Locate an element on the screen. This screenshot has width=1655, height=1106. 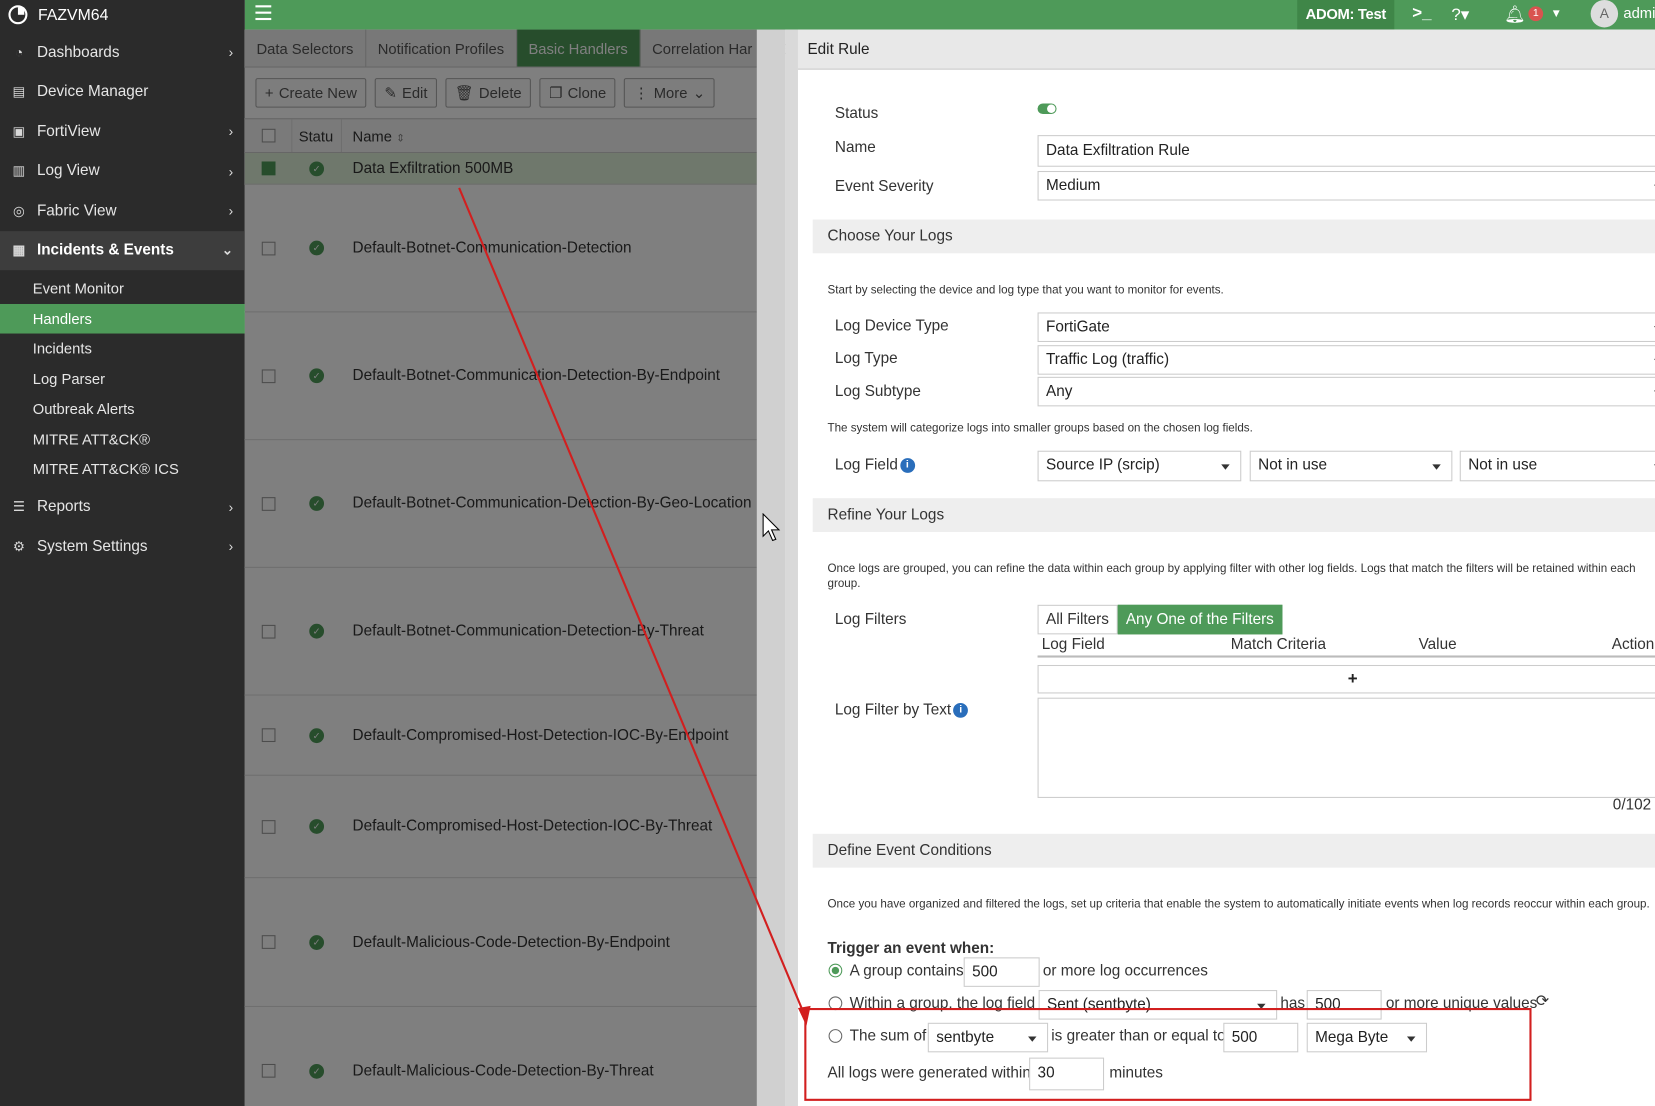
highlight-box is located at coordinates (1168, 1054).